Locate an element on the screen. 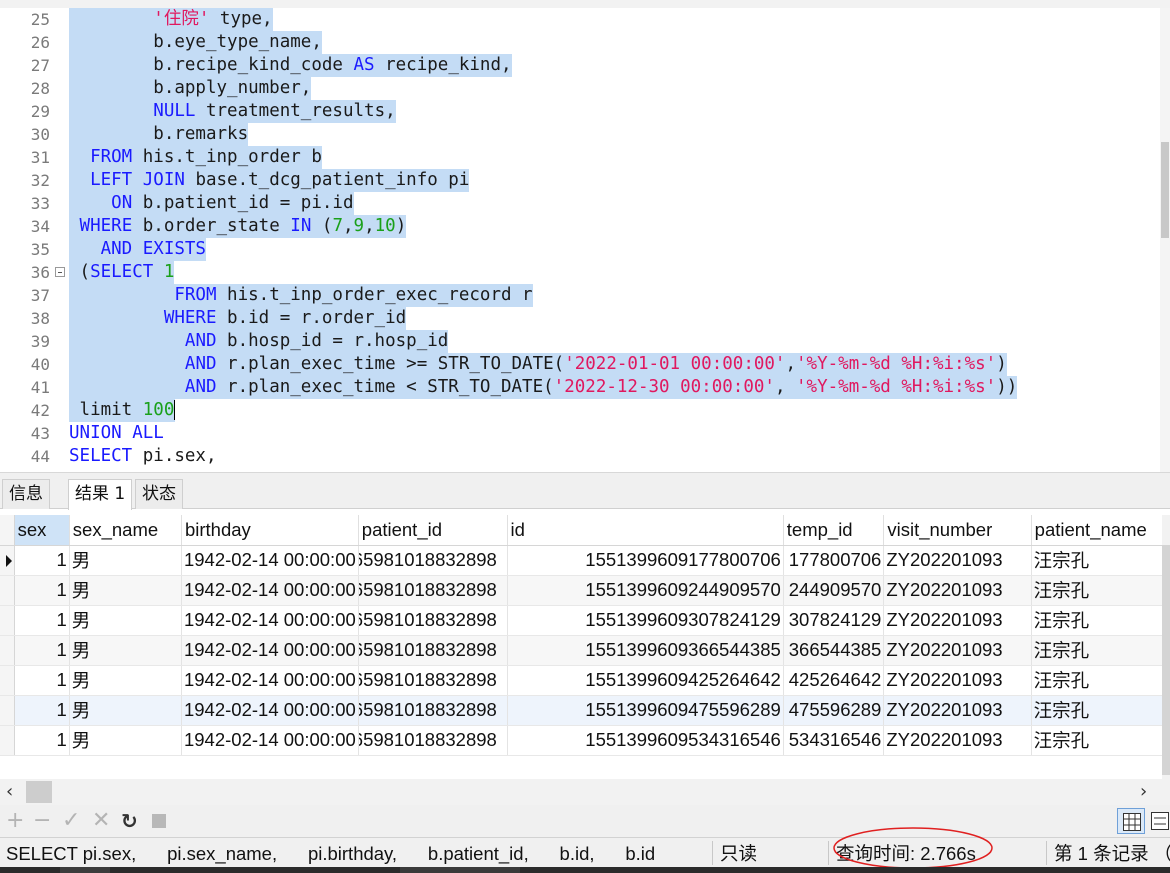  grid-vertical-scrollbar is located at coordinates (1166, 647).